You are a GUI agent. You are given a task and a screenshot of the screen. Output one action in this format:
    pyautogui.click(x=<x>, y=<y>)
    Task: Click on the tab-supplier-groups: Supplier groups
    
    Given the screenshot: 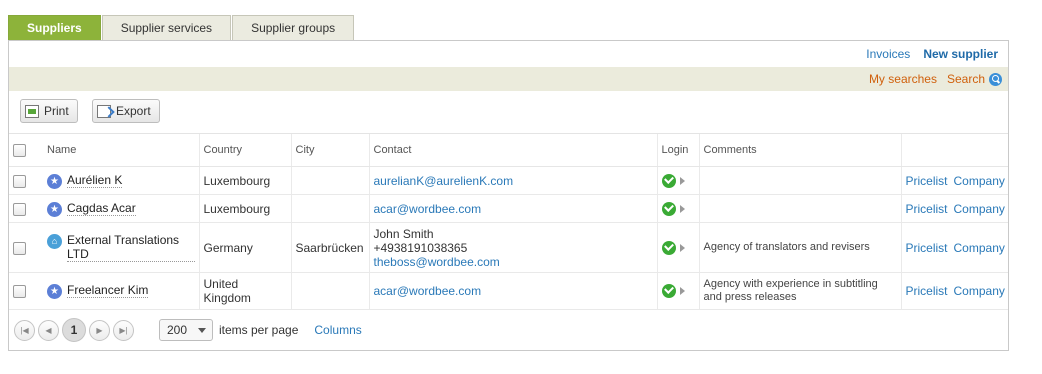 What is the action you would take?
    pyautogui.click(x=293, y=27)
    